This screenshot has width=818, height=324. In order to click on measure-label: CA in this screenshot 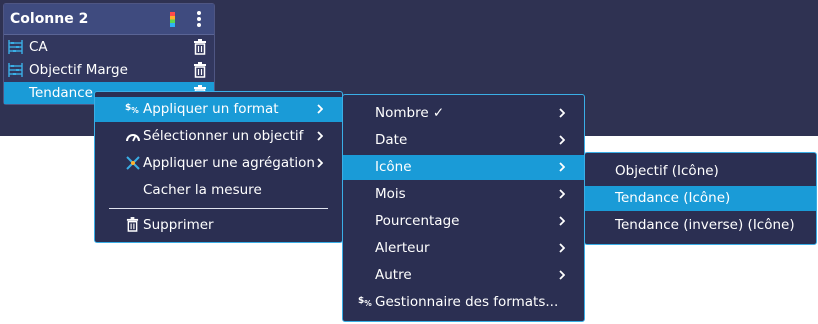, I will do `click(38, 47)`.